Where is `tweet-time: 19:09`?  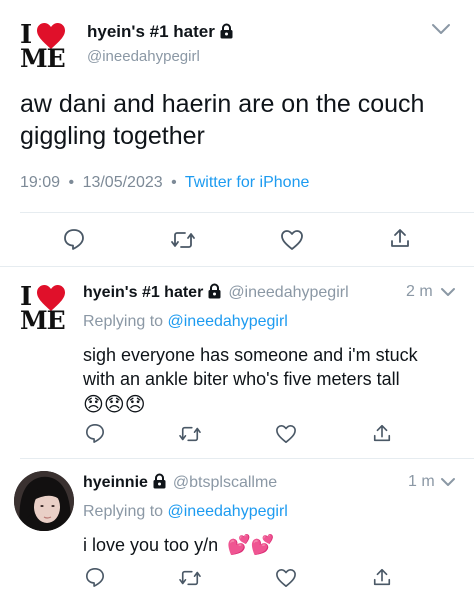
tweet-time: 19:09 is located at coordinates (40, 182).